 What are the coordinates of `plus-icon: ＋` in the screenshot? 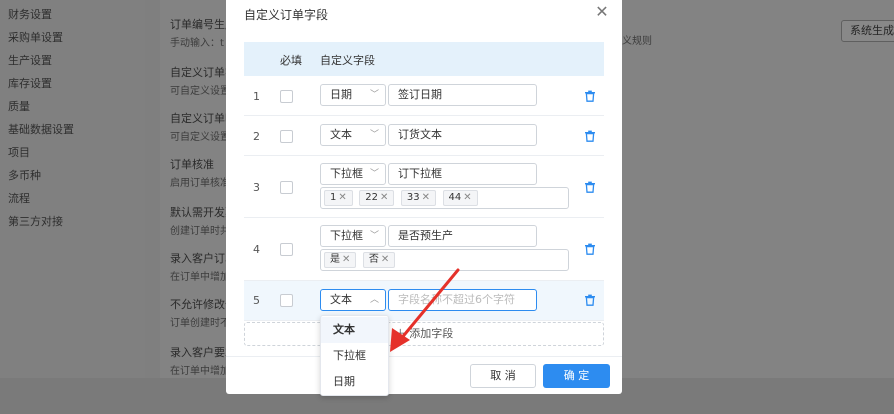 It's located at (402, 333).